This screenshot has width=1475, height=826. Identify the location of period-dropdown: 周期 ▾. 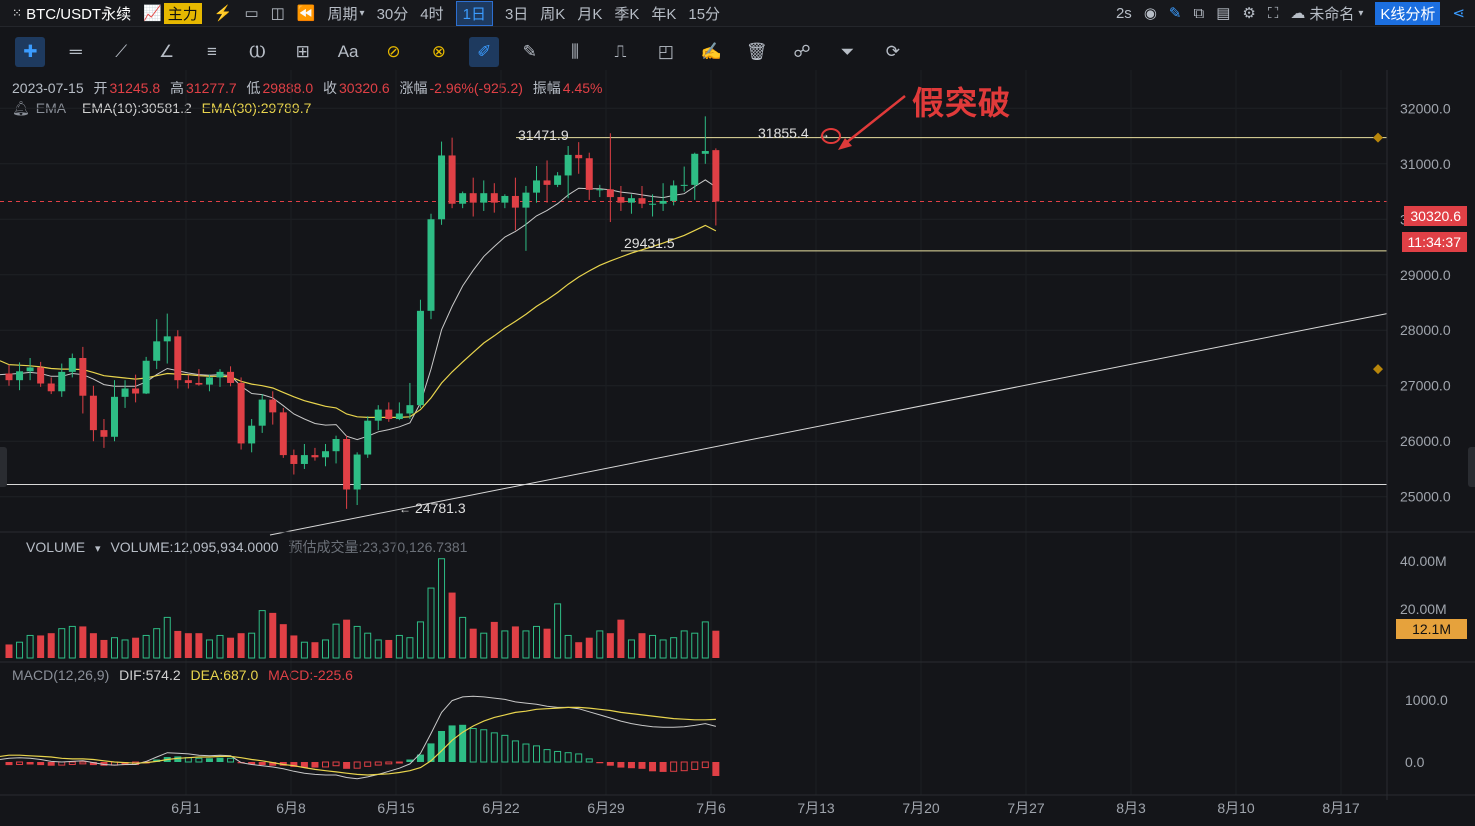
(346, 13).